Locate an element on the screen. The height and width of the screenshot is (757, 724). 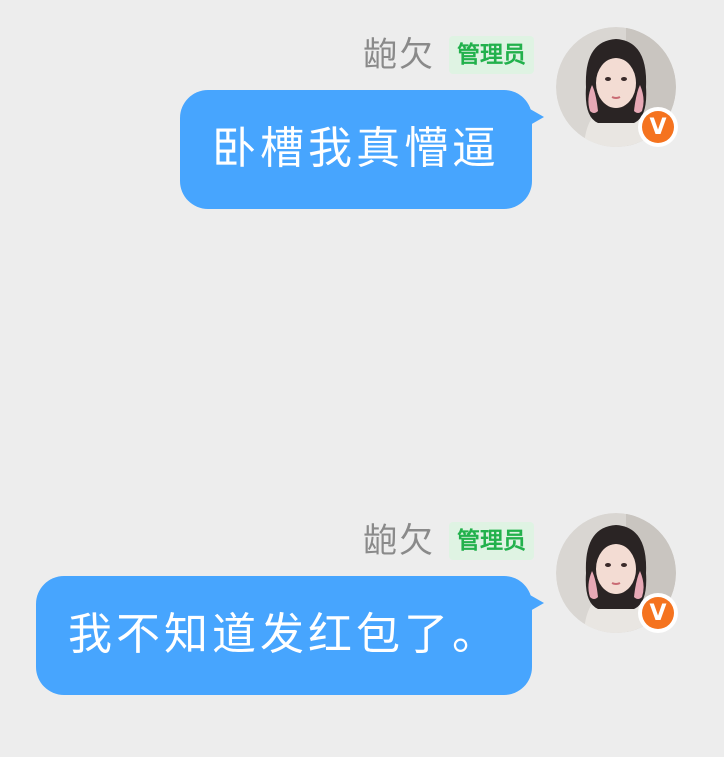
message-bubble: 我不知道发红包了。 is located at coordinates (284, 635).